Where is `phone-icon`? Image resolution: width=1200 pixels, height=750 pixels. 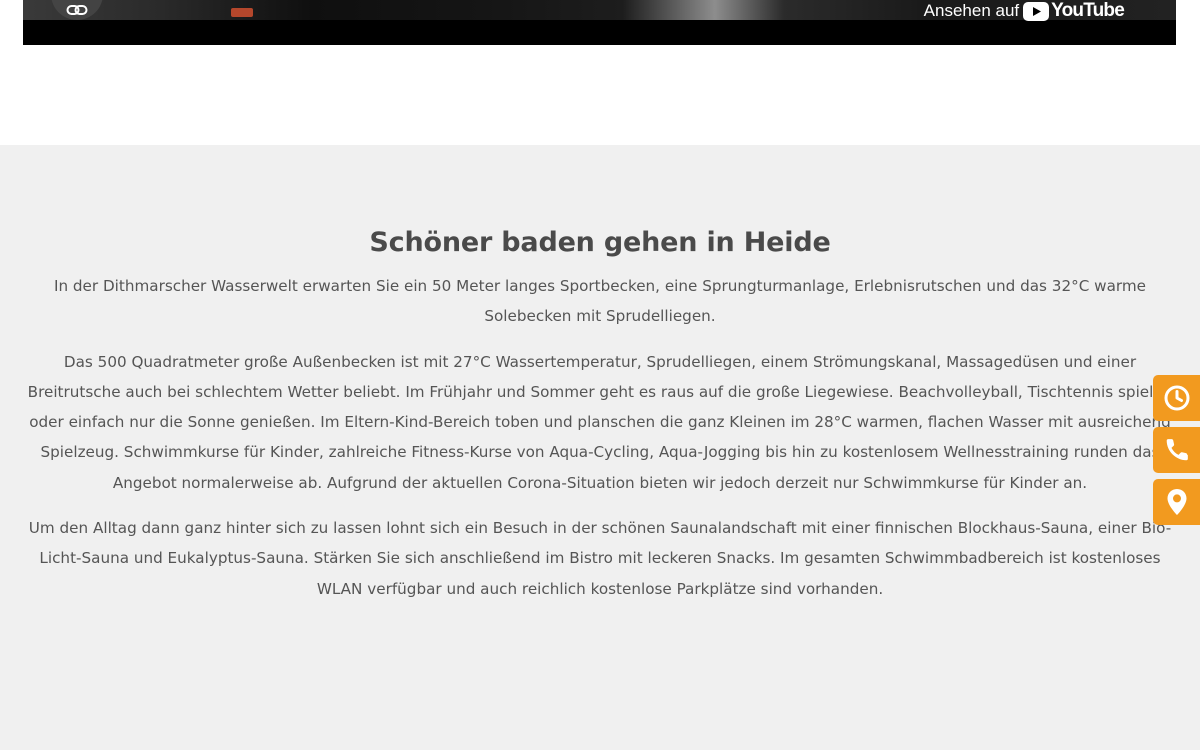
phone-icon is located at coordinates (1177, 450).